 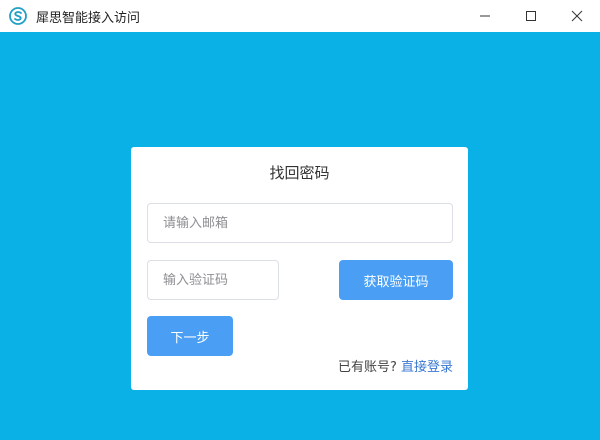 I want to click on window-controls, so click(x=531, y=16).